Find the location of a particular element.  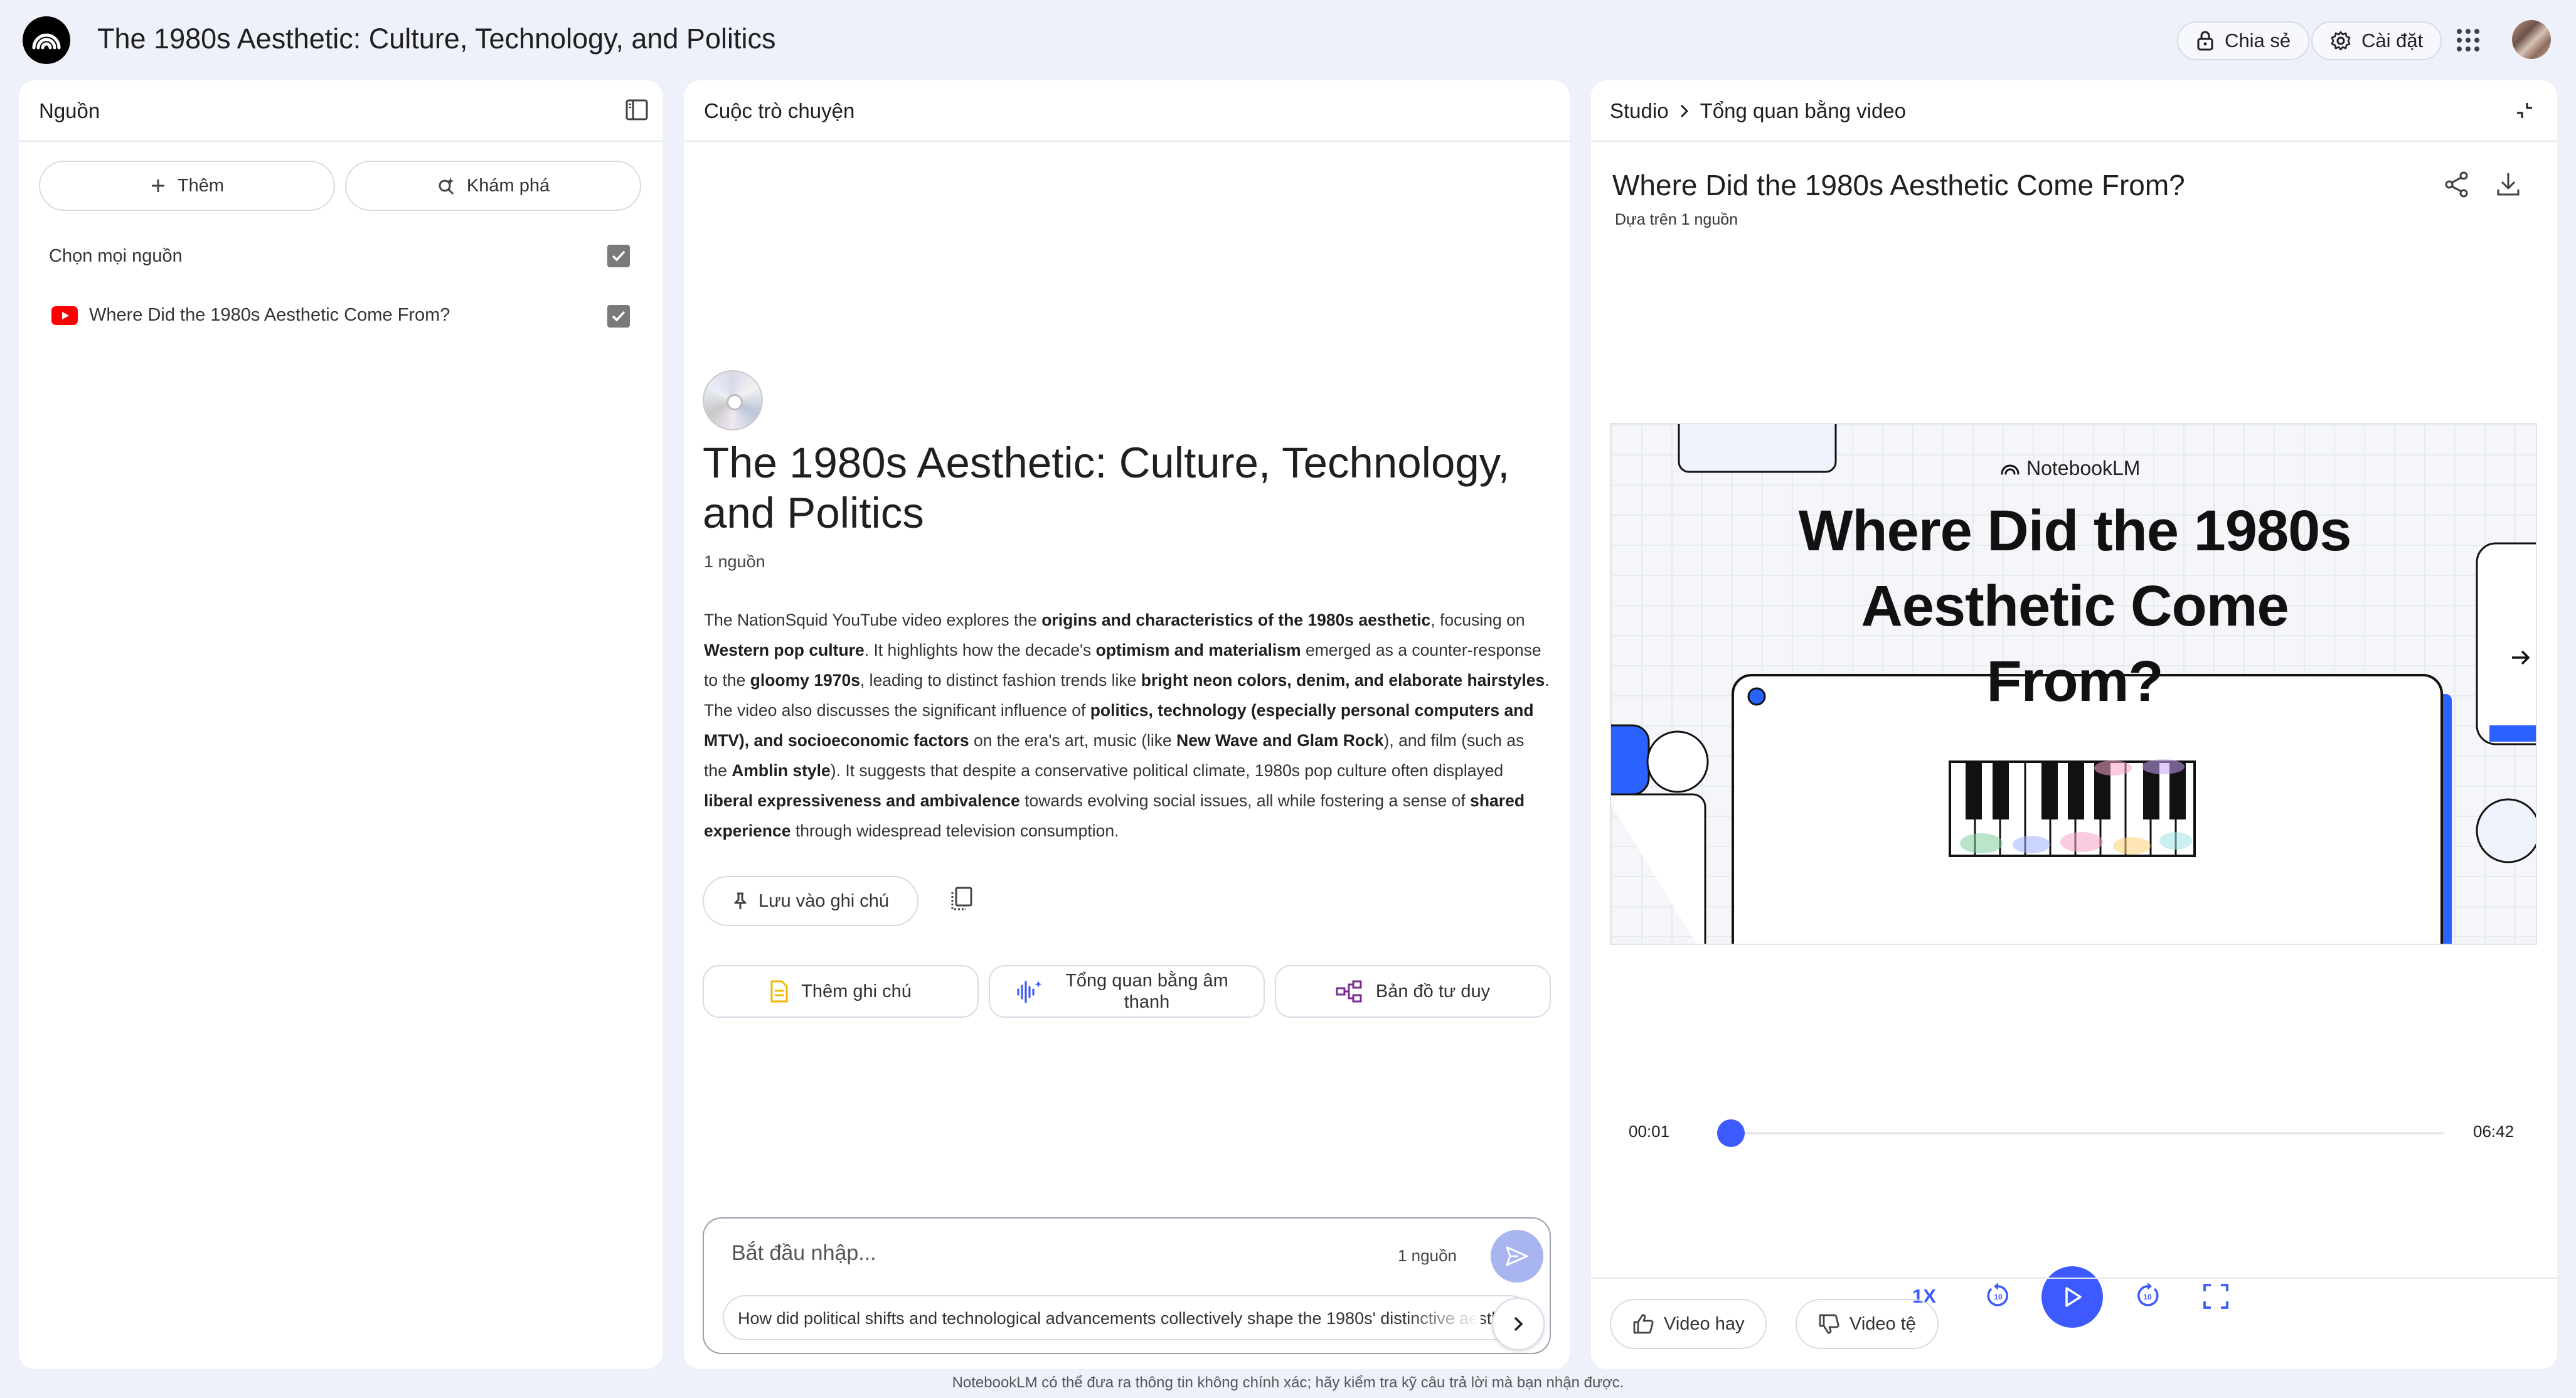

composer-source-count: 1 nguồn is located at coordinates (1427, 1255).